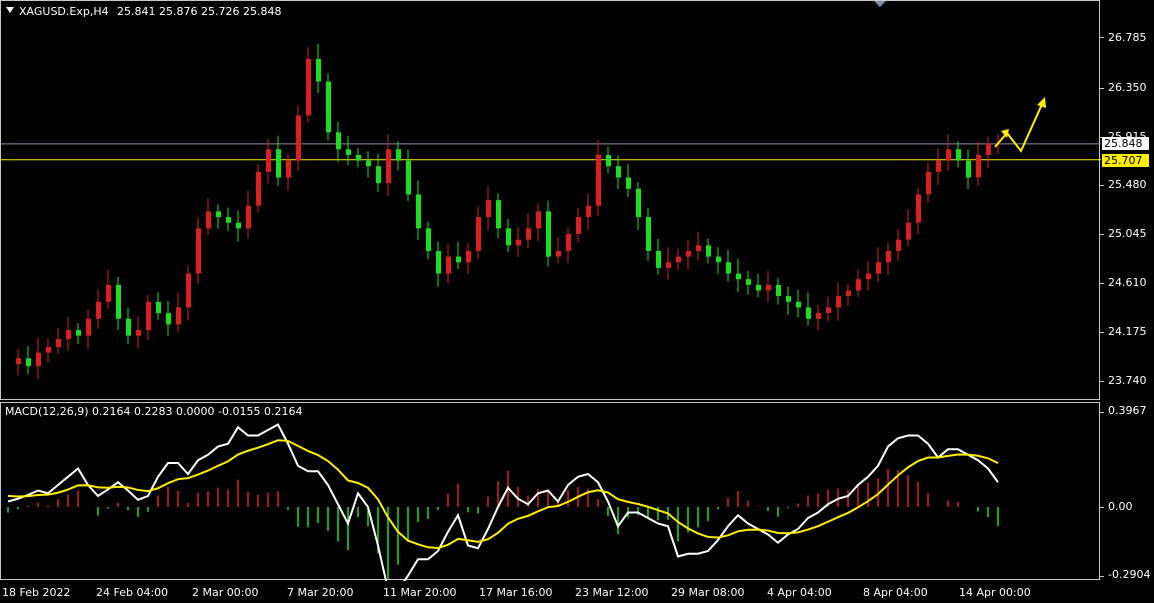 The image size is (1154, 603). I want to click on price-tick: 24.175, so click(1127, 331).